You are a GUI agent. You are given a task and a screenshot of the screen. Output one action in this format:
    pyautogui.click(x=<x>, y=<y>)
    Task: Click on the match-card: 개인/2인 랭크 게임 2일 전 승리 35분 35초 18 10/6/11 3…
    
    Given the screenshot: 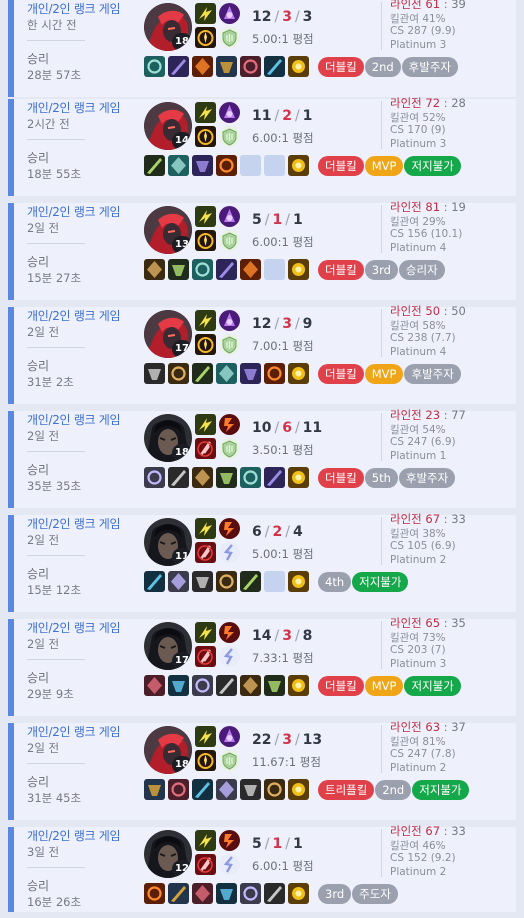 What is the action you would take?
    pyautogui.click(x=262, y=458)
    